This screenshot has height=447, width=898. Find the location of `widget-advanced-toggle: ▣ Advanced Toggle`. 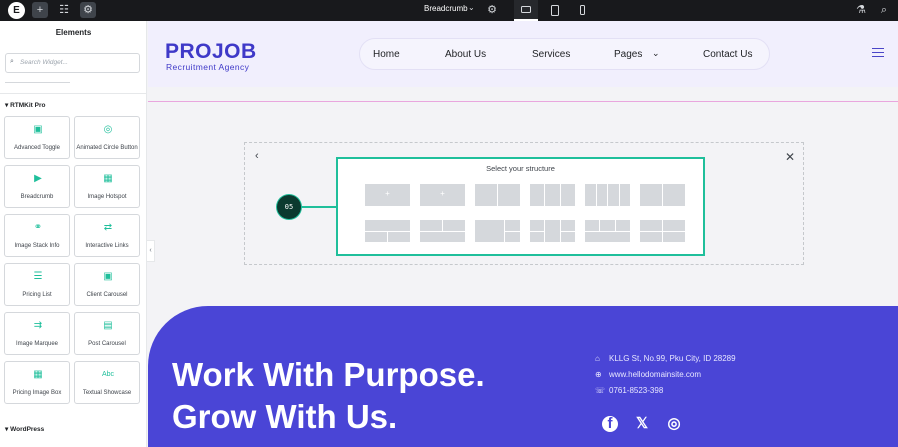

widget-advanced-toggle: ▣ Advanced Toggle is located at coordinates (37, 137).